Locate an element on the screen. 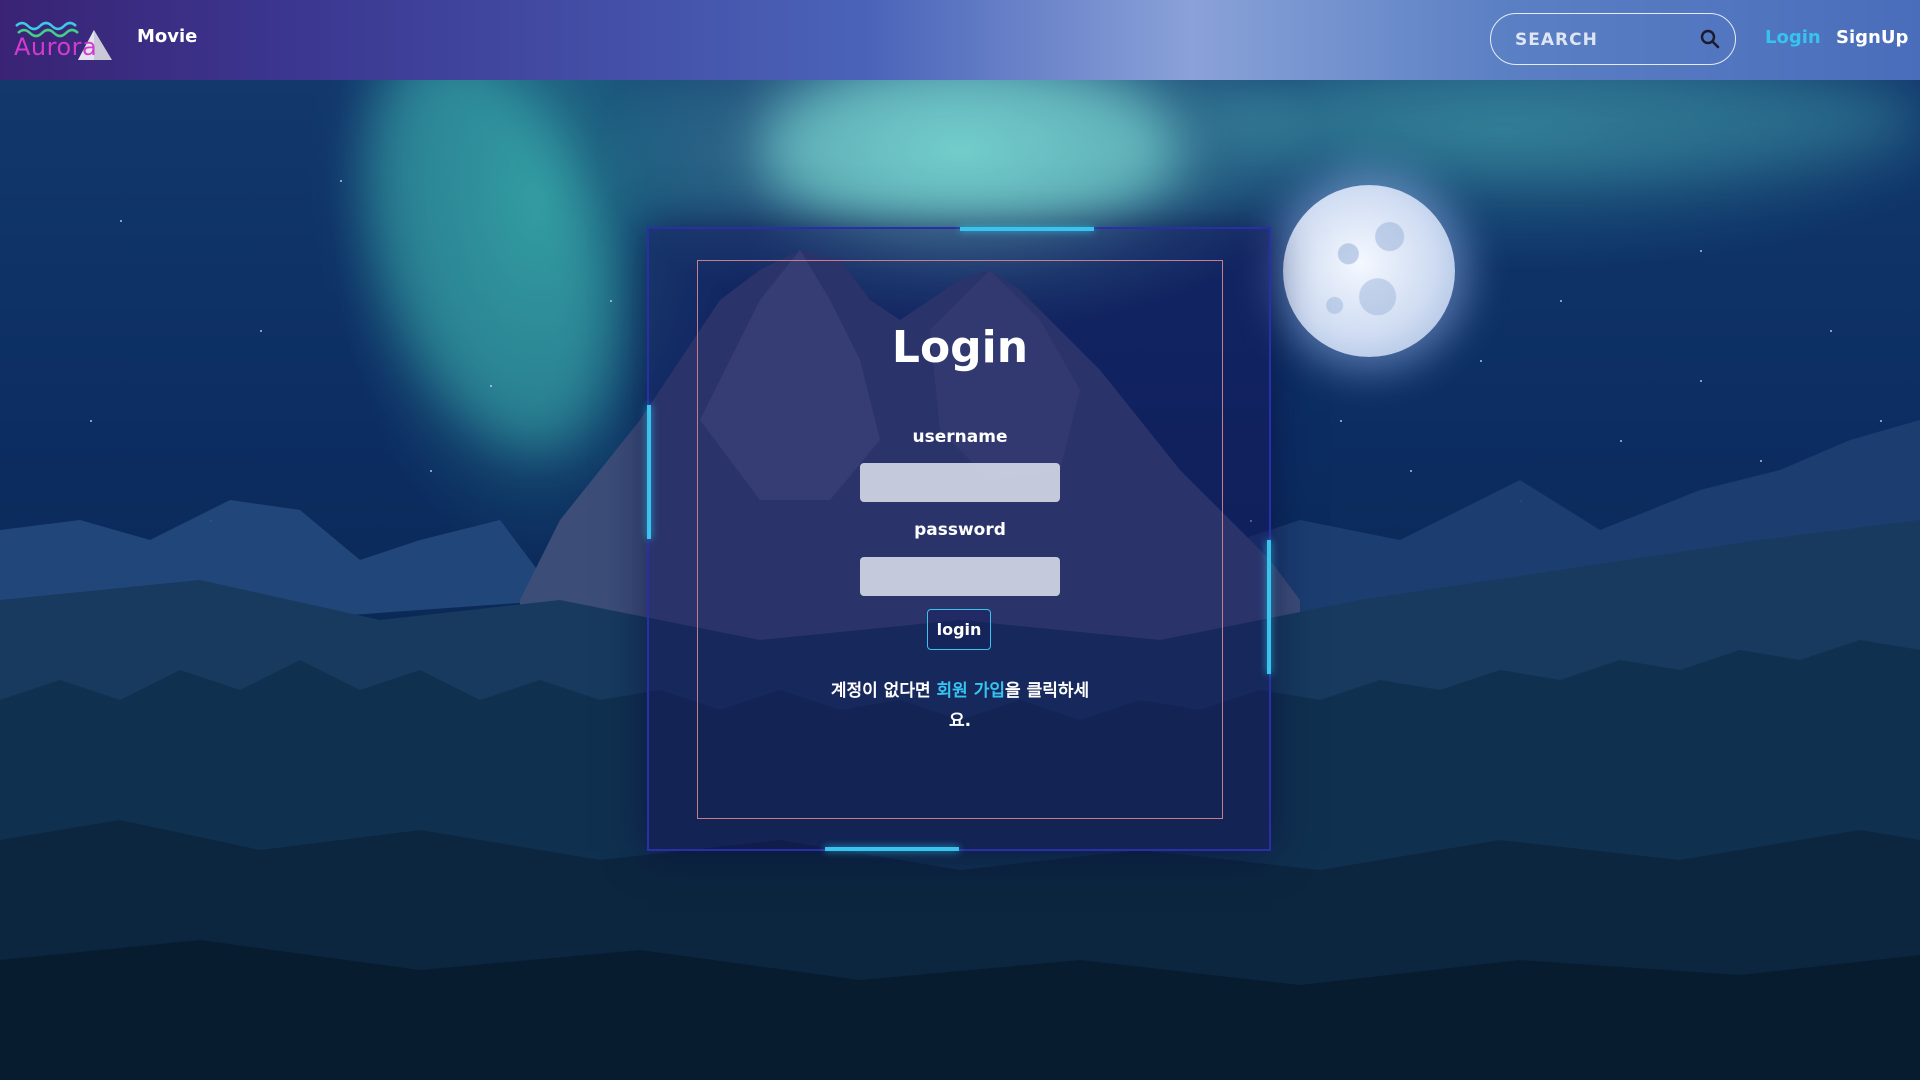 The image size is (1920, 1080). signup-message: 계정이 없다면 회원 가입을 클릭하세요. is located at coordinates (960, 706).